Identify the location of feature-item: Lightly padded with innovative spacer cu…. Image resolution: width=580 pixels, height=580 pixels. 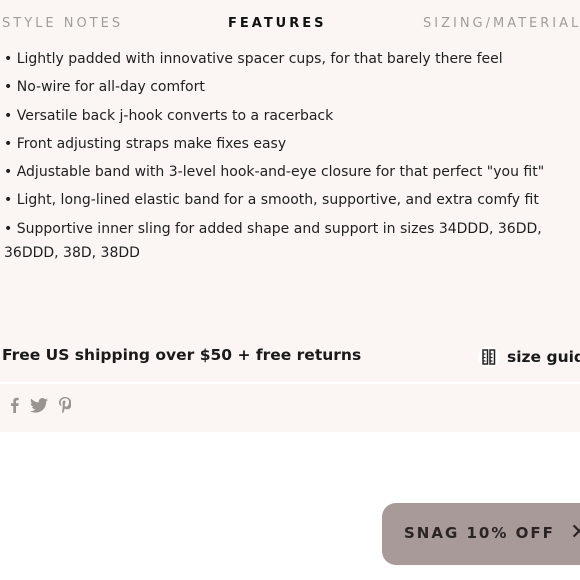
(292, 59).